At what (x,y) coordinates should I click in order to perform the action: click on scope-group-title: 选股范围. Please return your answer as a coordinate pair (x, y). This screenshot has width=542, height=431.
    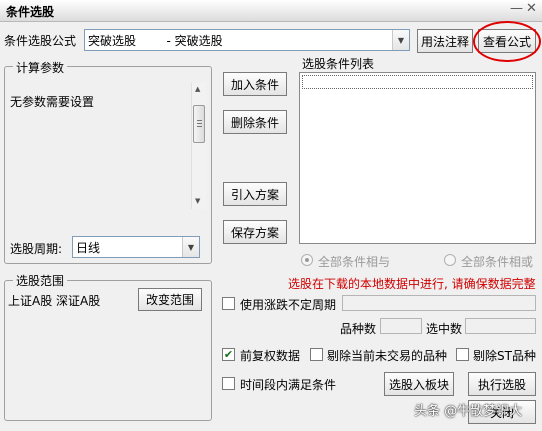
    Looking at the image, I should click on (40, 280).